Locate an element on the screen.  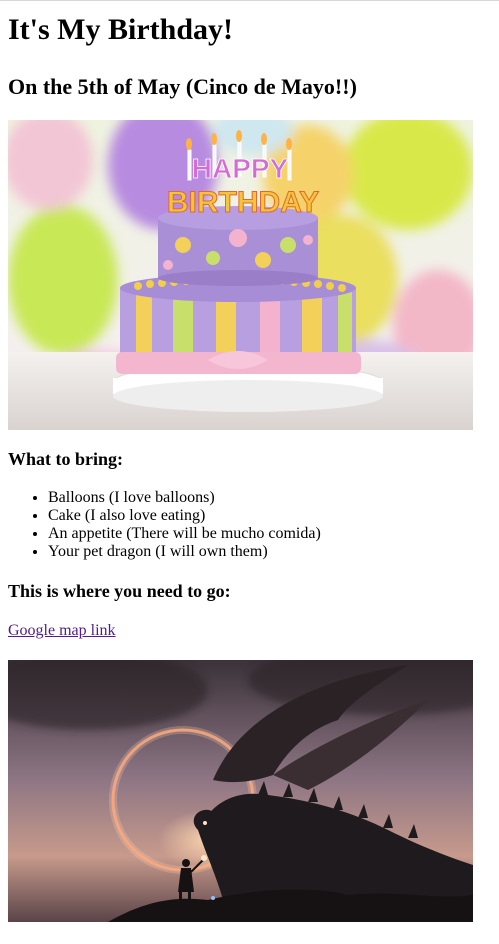
map-link-paragraph: Google map link is located at coordinates (249, 631).